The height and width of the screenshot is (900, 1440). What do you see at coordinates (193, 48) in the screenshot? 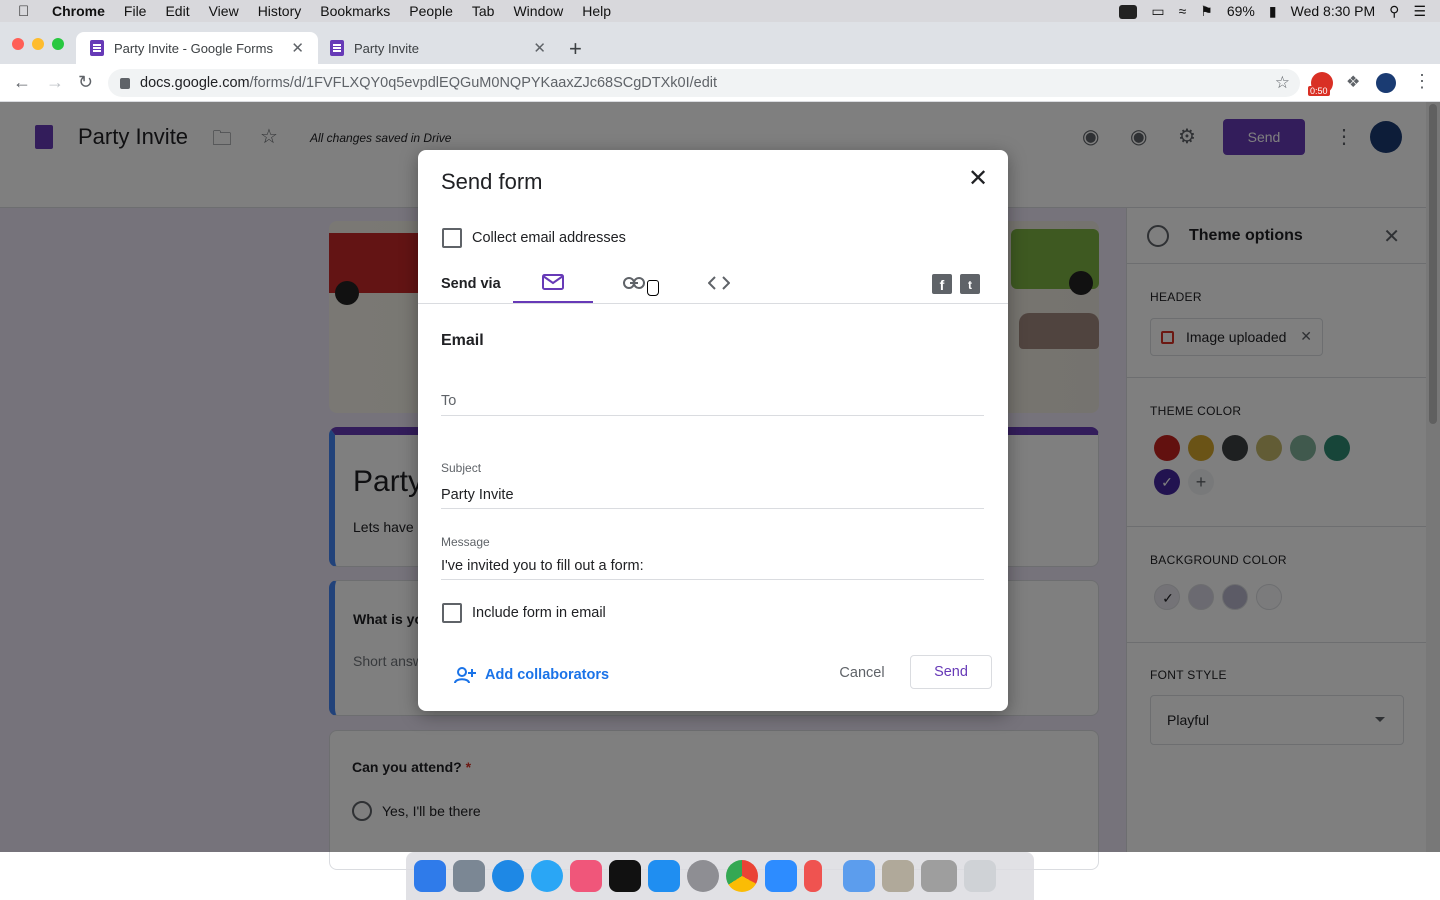
I see `tab-title: Party Invite - Google Forms` at bounding box center [193, 48].